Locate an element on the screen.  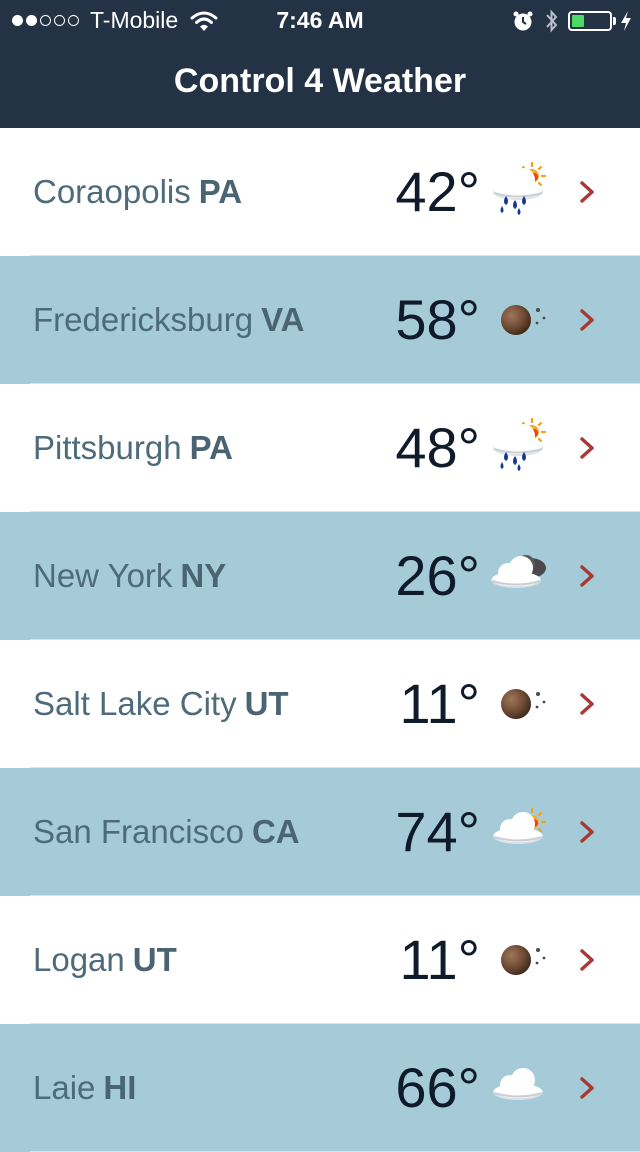
temperature: 48° is located at coordinates (437, 447).